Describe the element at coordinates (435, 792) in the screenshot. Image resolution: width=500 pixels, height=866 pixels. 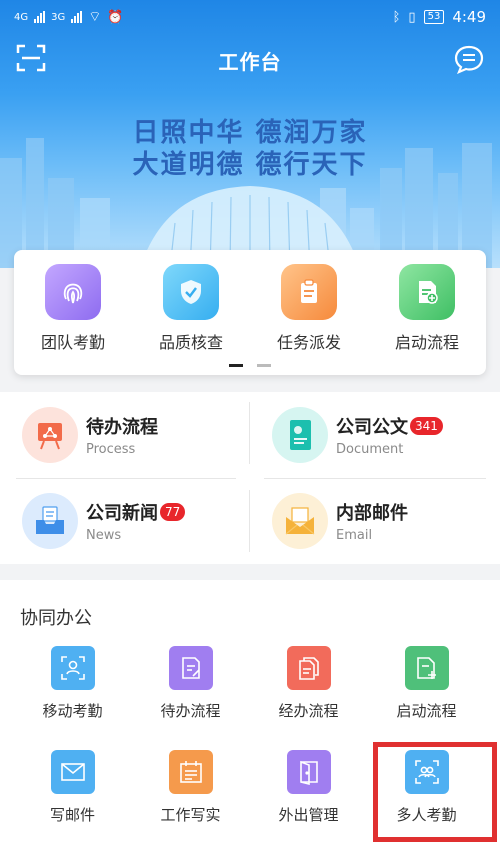
I see `highlight-box` at that location.